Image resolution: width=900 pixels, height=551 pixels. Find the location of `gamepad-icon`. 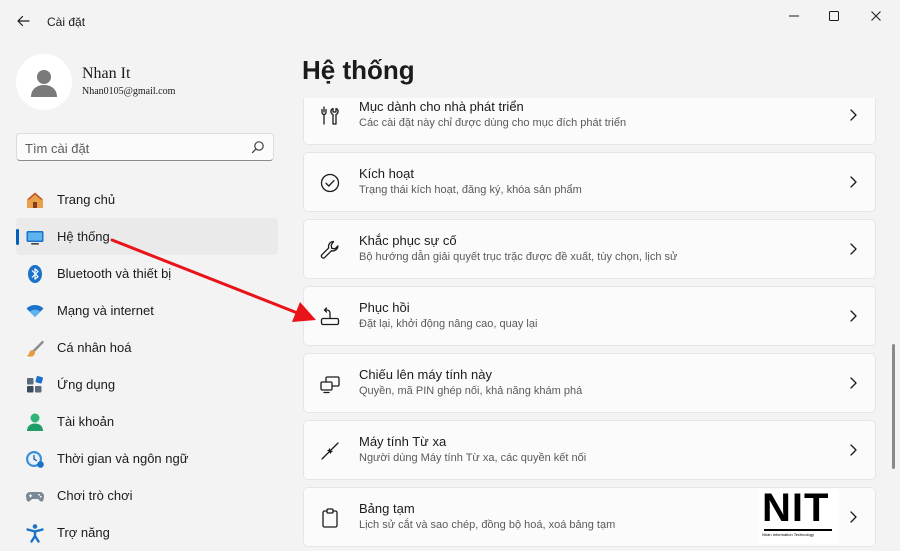

gamepad-icon is located at coordinates (35, 496).